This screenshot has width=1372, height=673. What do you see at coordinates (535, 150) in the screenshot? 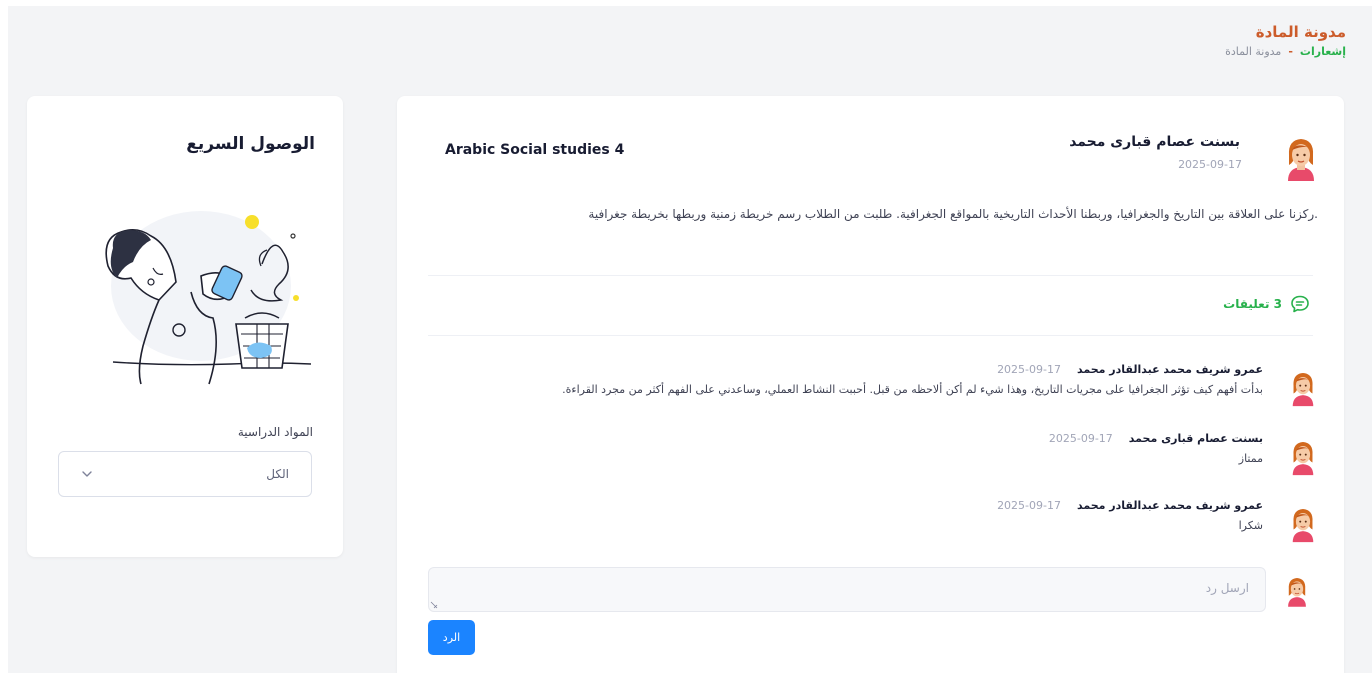
I see `subject-name: Arabic Social studies 4` at bounding box center [535, 150].